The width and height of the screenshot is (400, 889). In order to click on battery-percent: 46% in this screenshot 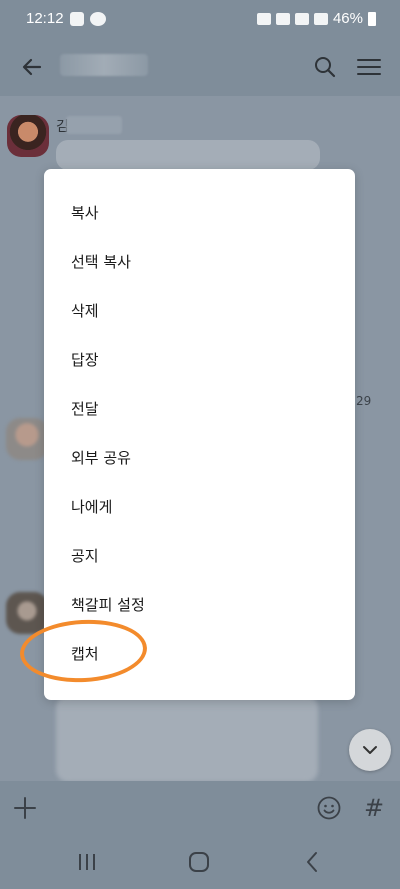, I will do `click(347, 18)`.